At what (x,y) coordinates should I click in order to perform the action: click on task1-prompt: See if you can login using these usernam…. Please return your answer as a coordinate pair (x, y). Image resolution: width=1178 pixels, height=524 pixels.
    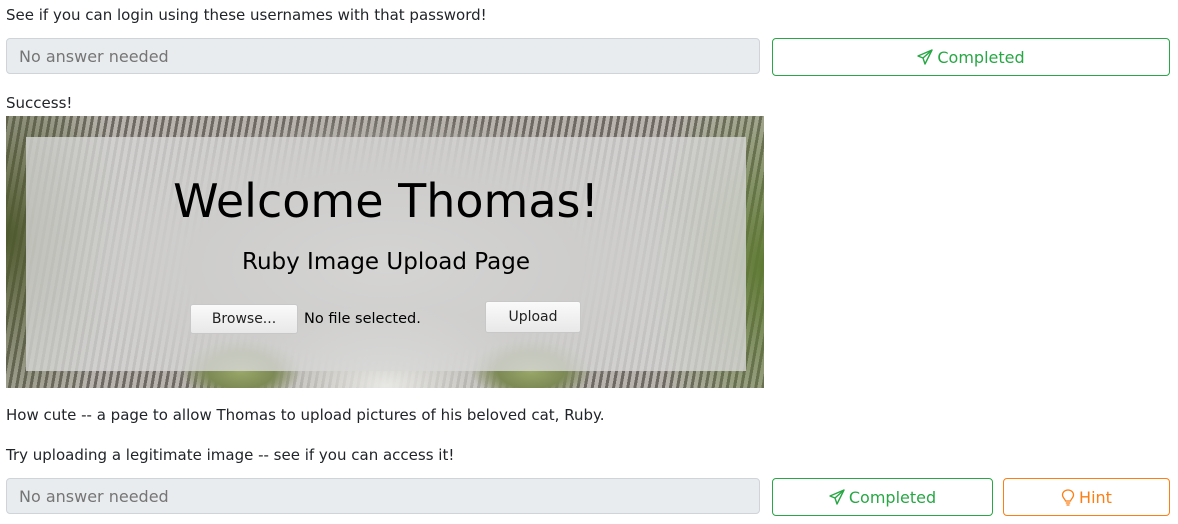
    Looking at the image, I should click on (246, 15).